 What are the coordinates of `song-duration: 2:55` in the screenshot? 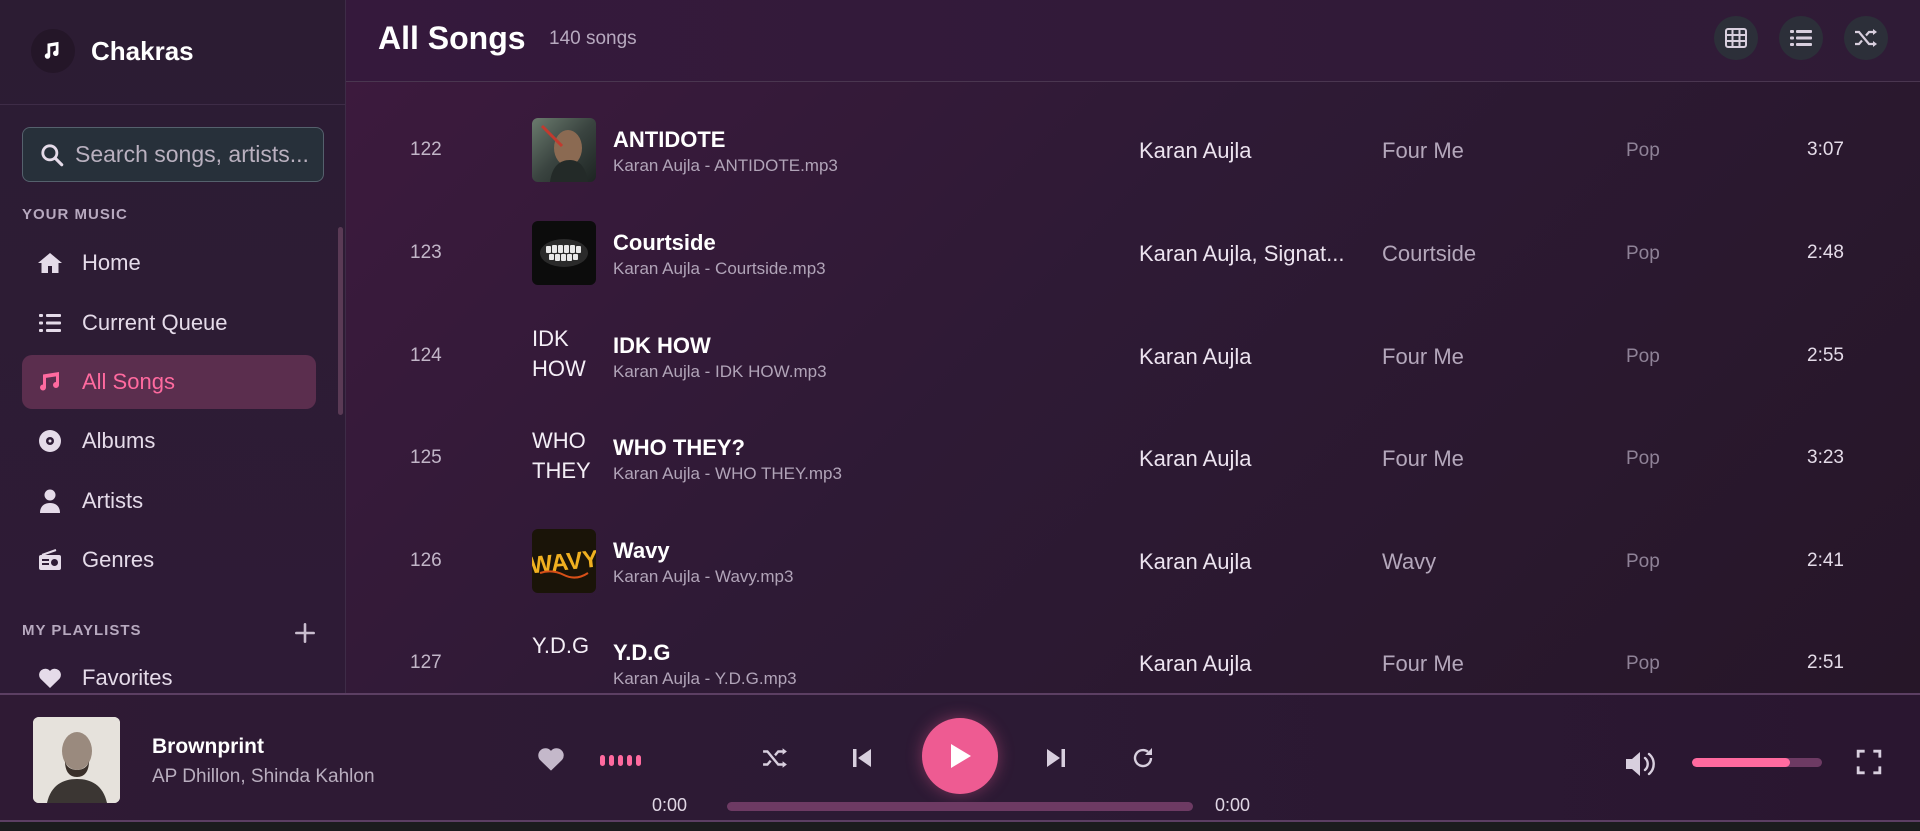 It's located at (1825, 355).